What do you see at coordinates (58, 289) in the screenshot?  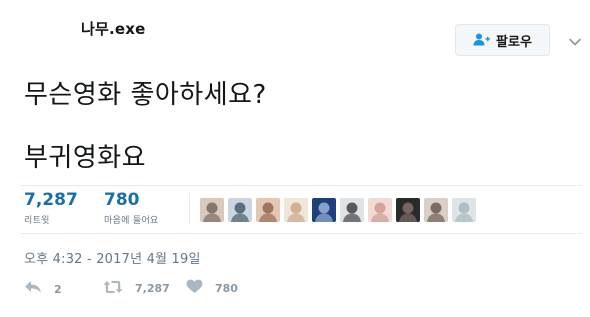 I see `reply-count: 2` at bounding box center [58, 289].